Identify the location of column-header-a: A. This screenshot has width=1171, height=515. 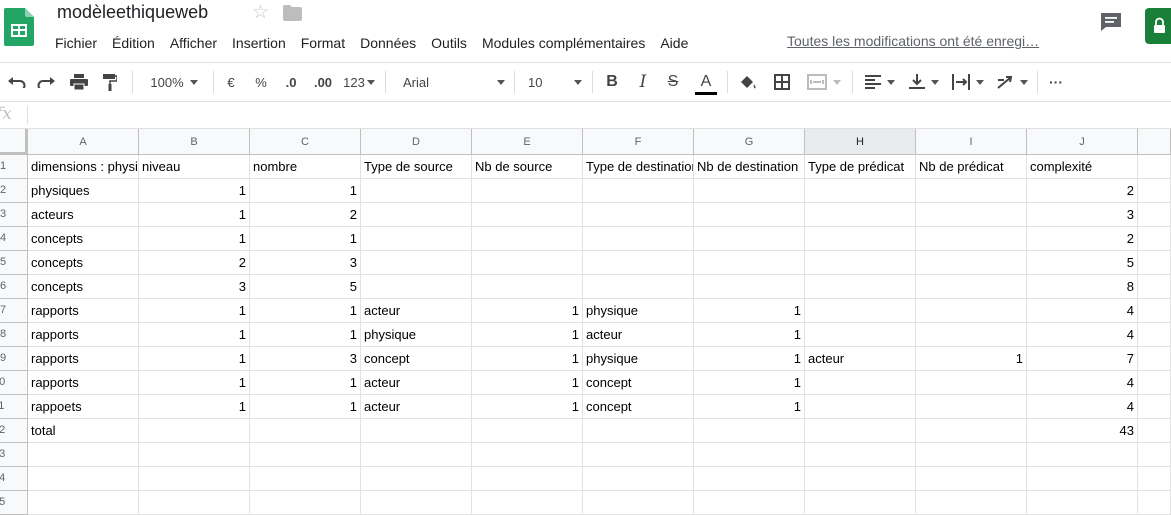
(83, 142).